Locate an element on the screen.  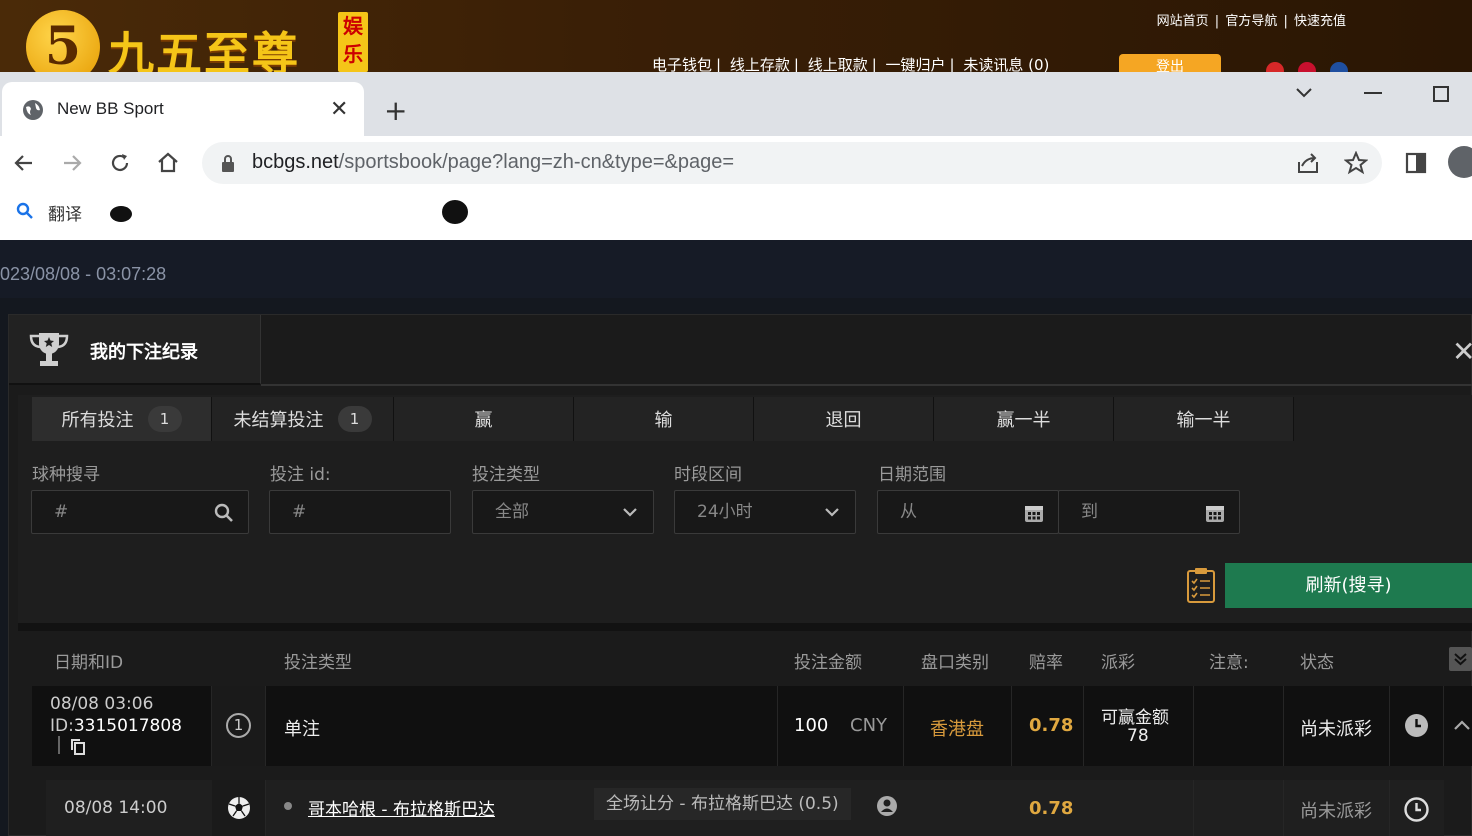
collapse-all-button is located at coordinates (1460, 659).